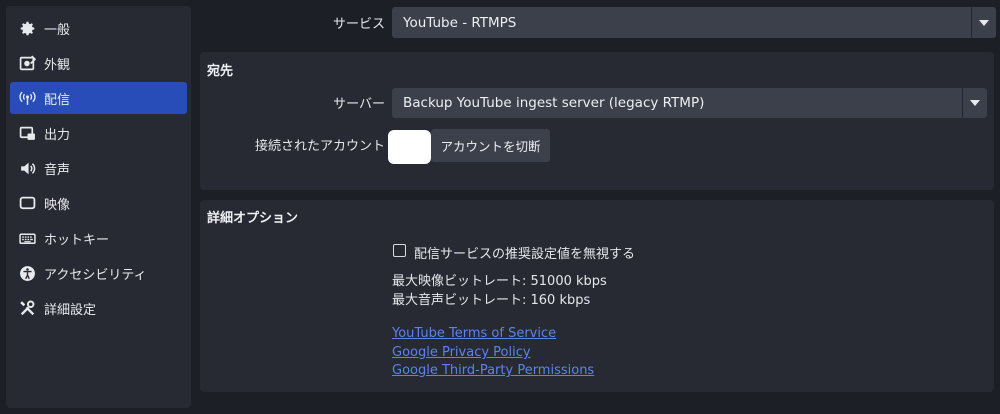 The width and height of the screenshot is (1000, 414). What do you see at coordinates (253, 218) in the screenshot?
I see `advanced-options-title: 詳細オプション` at bounding box center [253, 218].